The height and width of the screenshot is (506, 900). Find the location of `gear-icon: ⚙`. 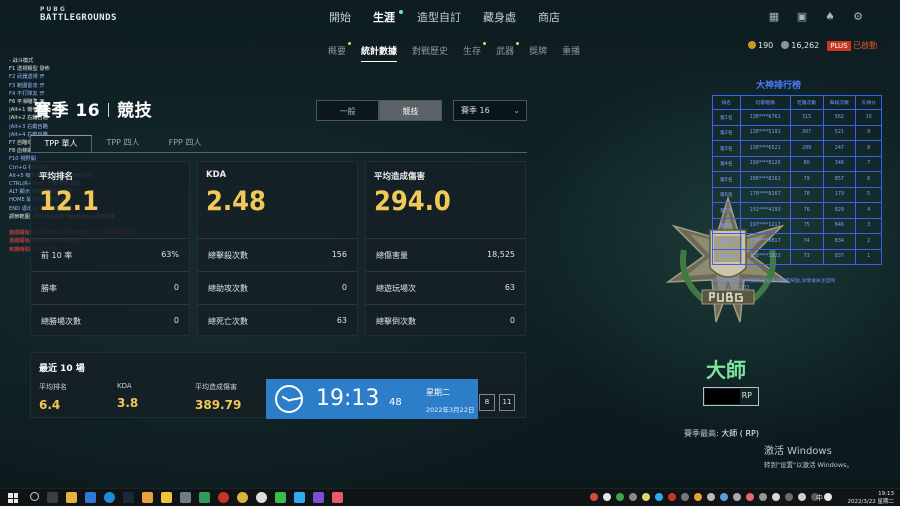

gear-icon: ⚙ is located at coordinates (858, 17).